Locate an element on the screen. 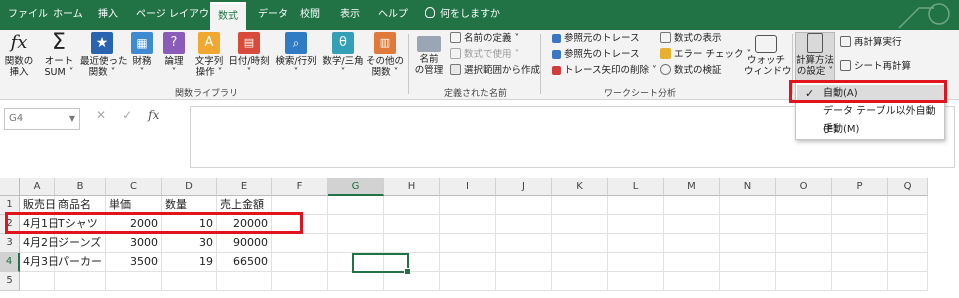 This screenshot has height=298, width=959. cell-p1 is located at coordinates (860, 205).